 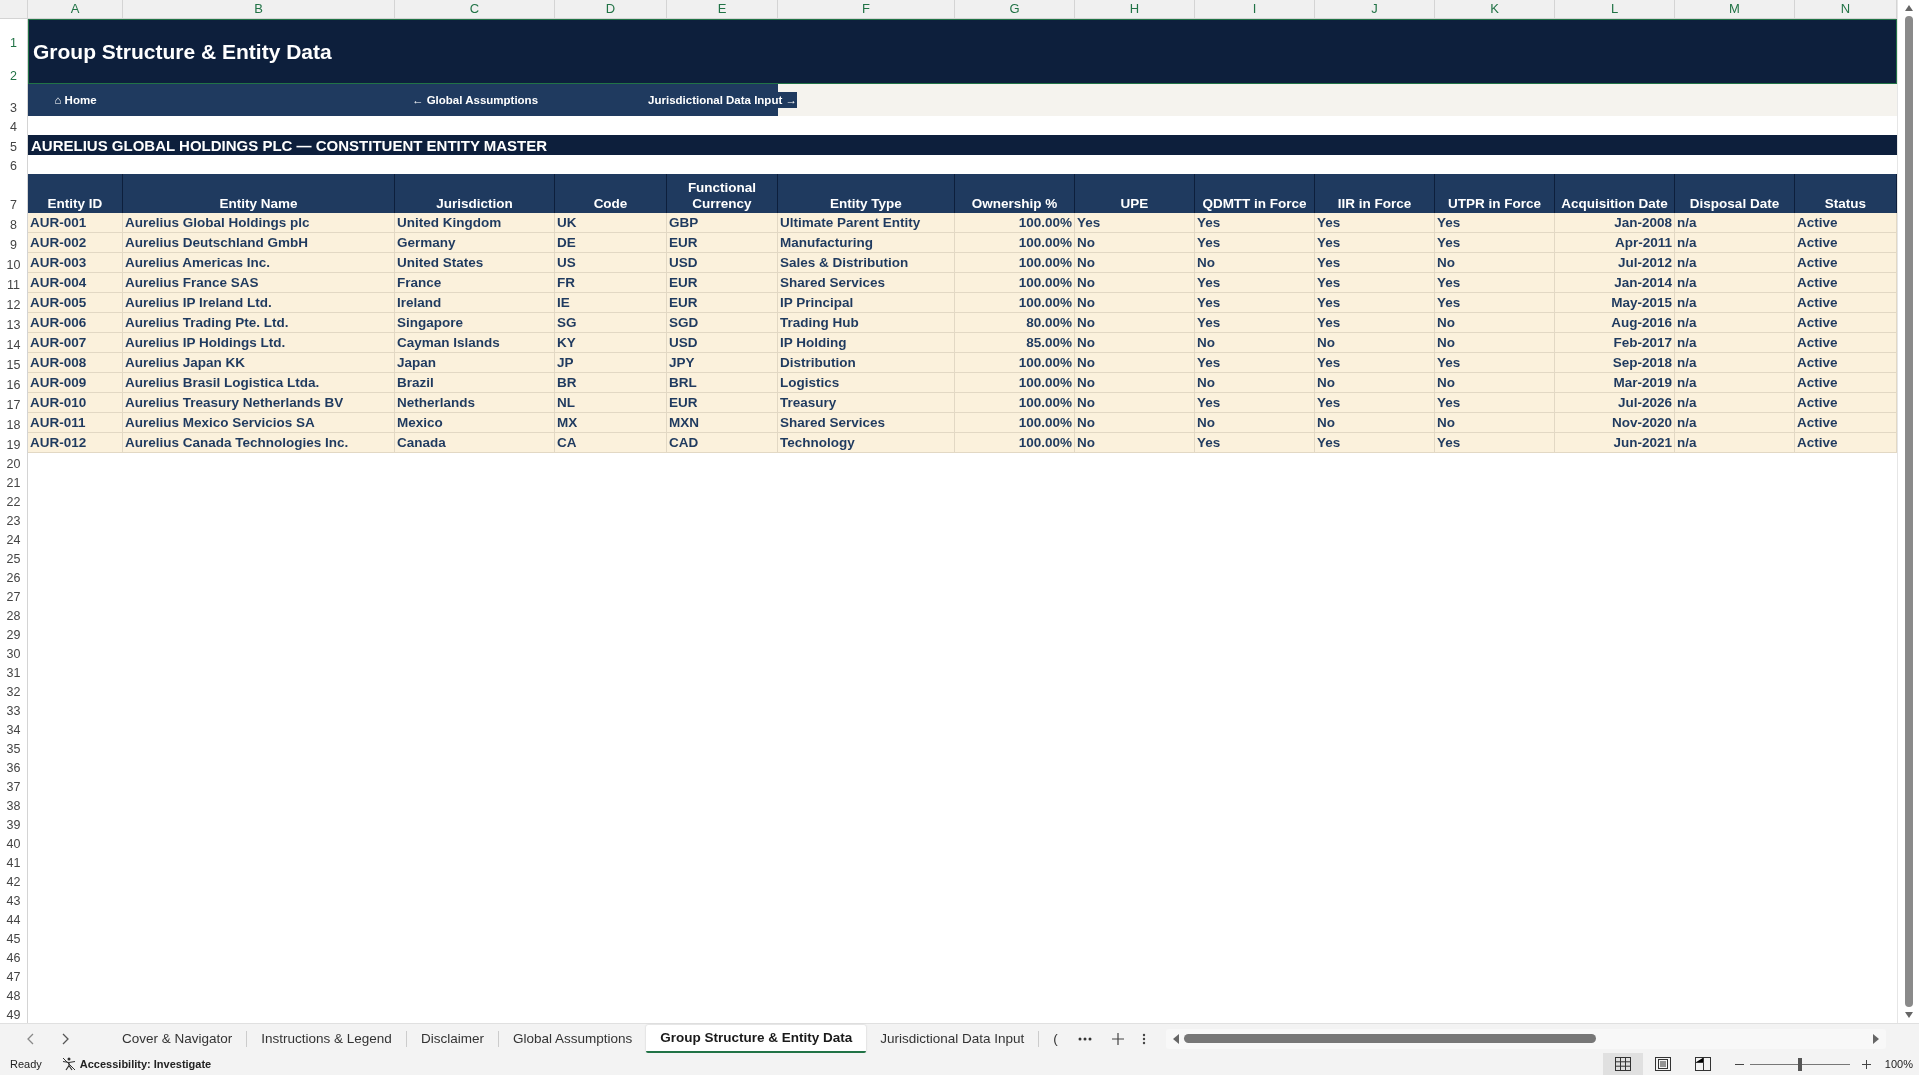 What do you see at coordinates (1908, 1015) in the screenshot?
I see `scroll-down-icon` at bounding box center [1908, 1015].